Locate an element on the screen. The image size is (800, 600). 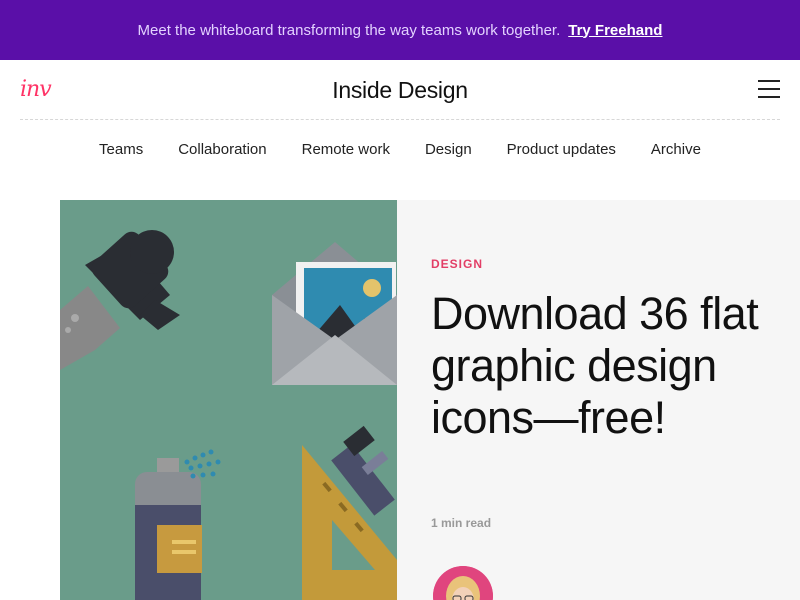
author-avatar is located at coordinates (463, 583).